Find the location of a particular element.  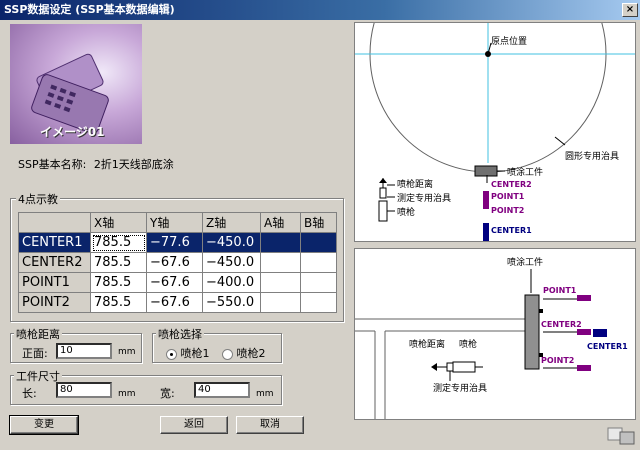

measure-fixture-diagram-label: 测定专用治具 is located at coordinates (424, 198).